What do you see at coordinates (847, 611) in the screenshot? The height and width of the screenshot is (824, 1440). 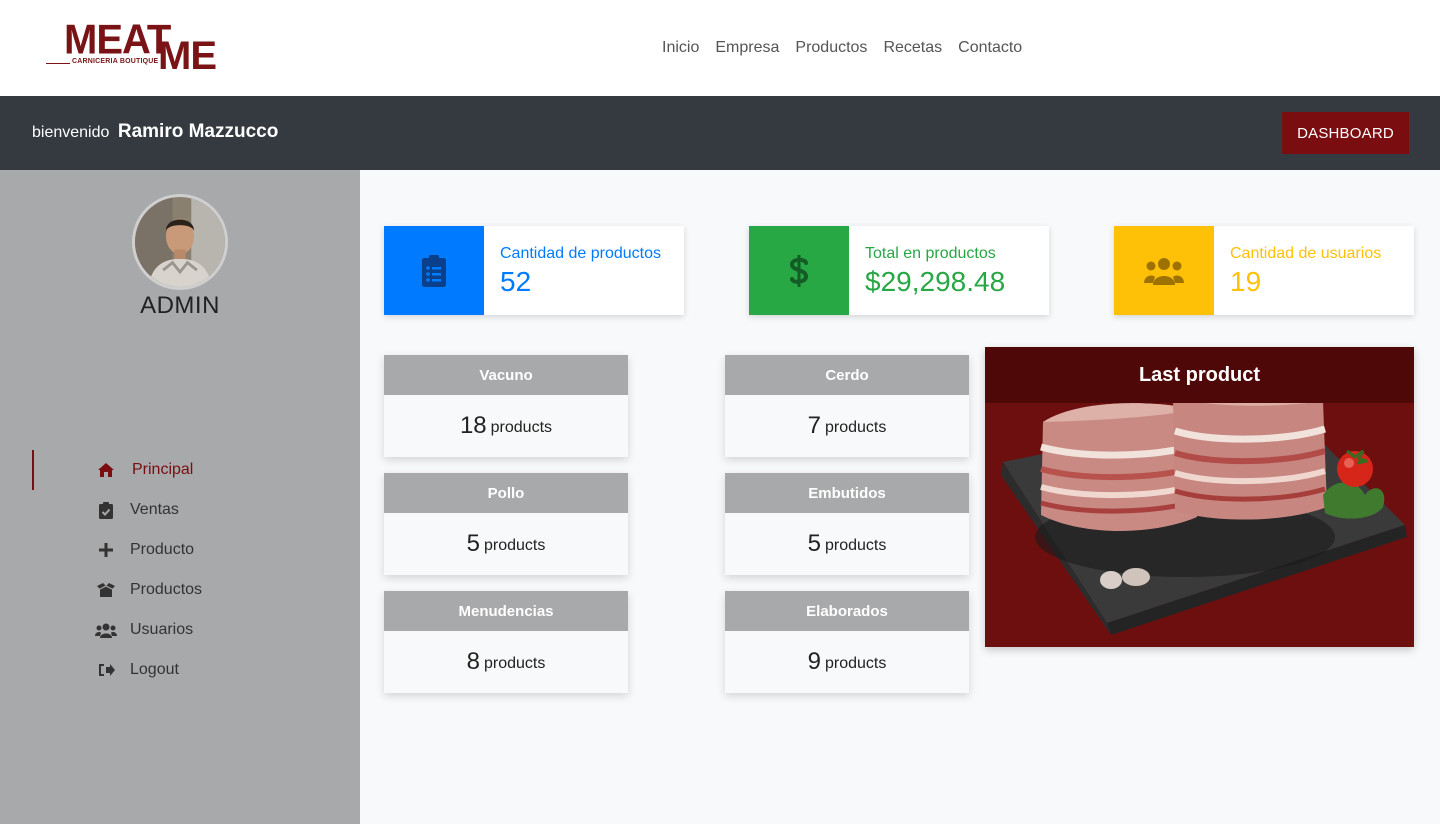 I see `category-title: Elaborados` at bounding box center [847, 611].